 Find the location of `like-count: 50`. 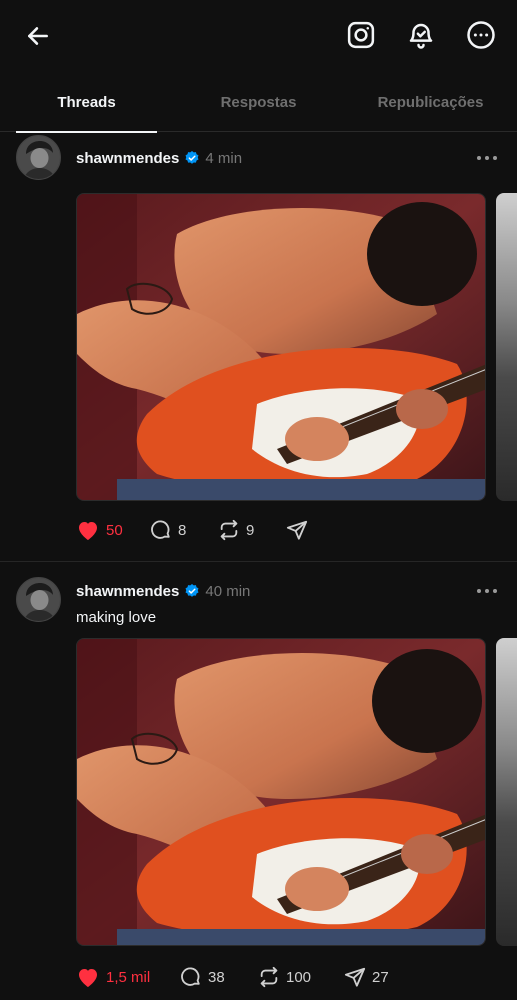

like-count: 50 is located at coordinates (114, 530).